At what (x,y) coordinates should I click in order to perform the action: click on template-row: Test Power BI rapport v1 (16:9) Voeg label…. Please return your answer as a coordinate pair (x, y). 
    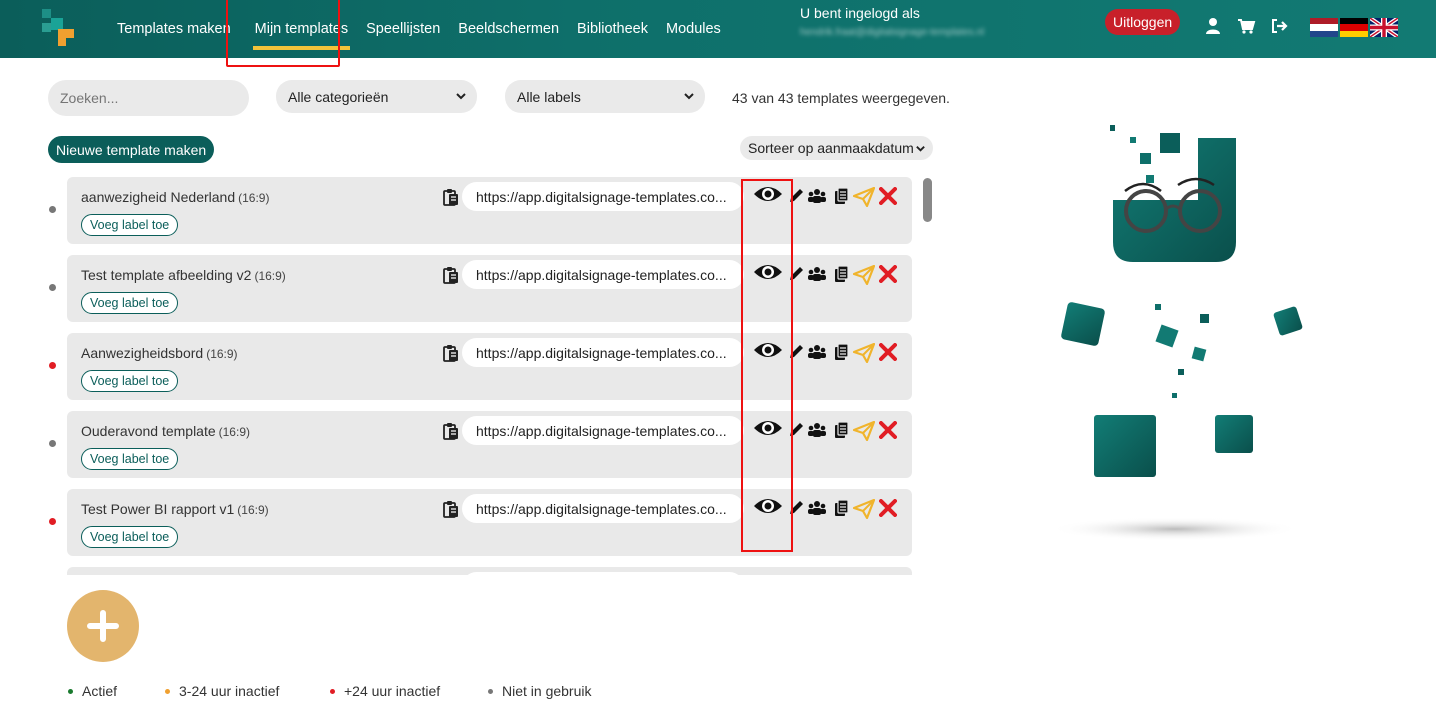
    Looking at the image, I should click on (489, 522).